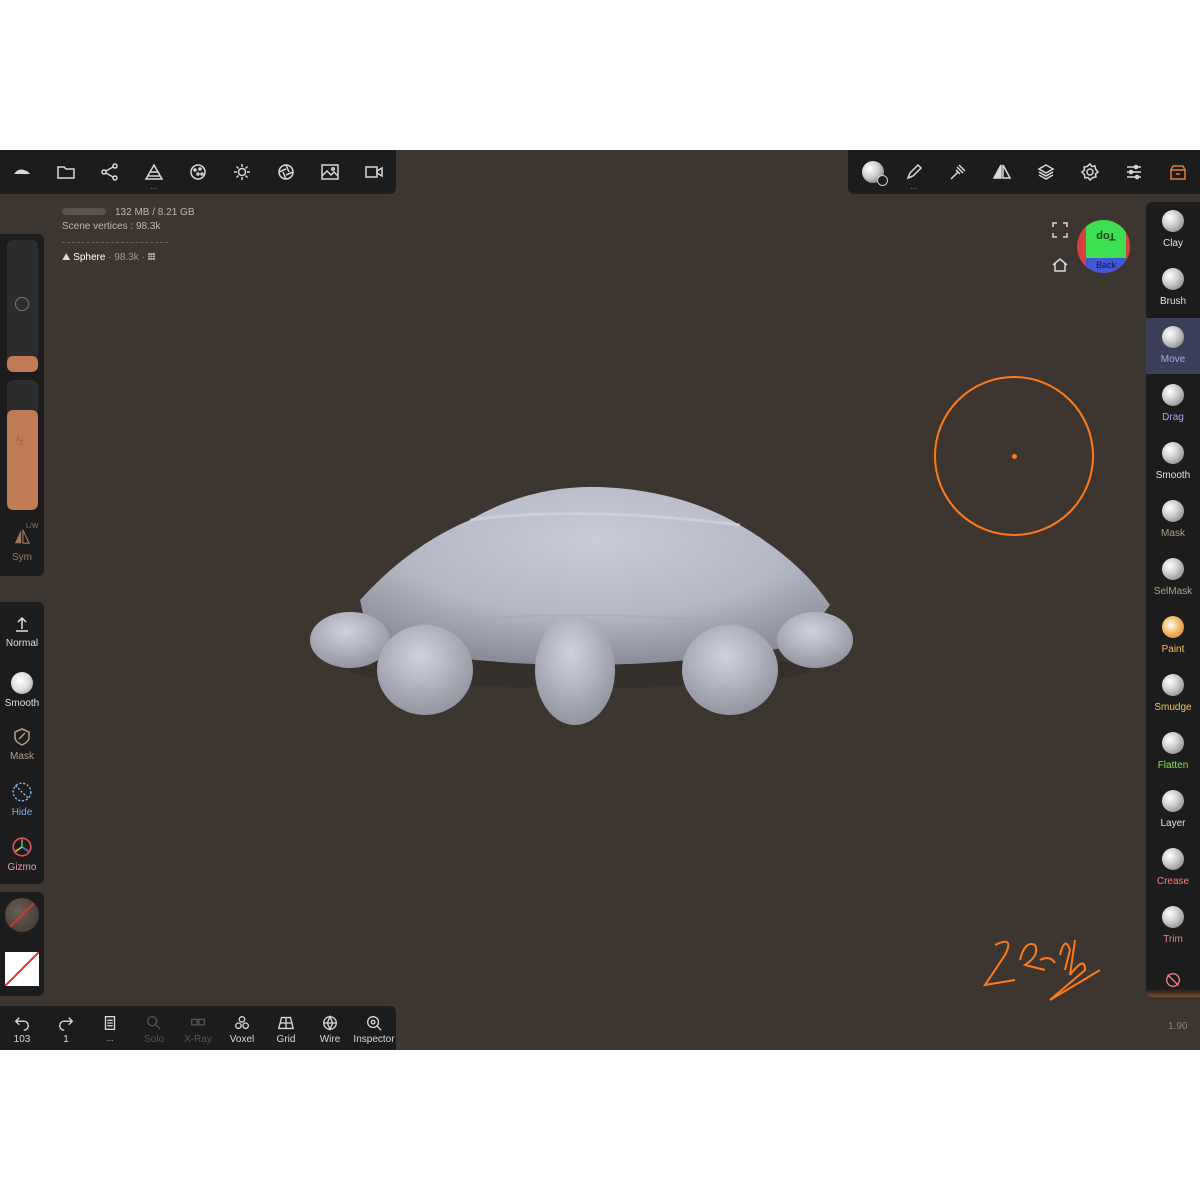 The width and height of the screenshot is (1200, 1200). I want to click on tool-selmask: SelMask, so click(1173, 578).